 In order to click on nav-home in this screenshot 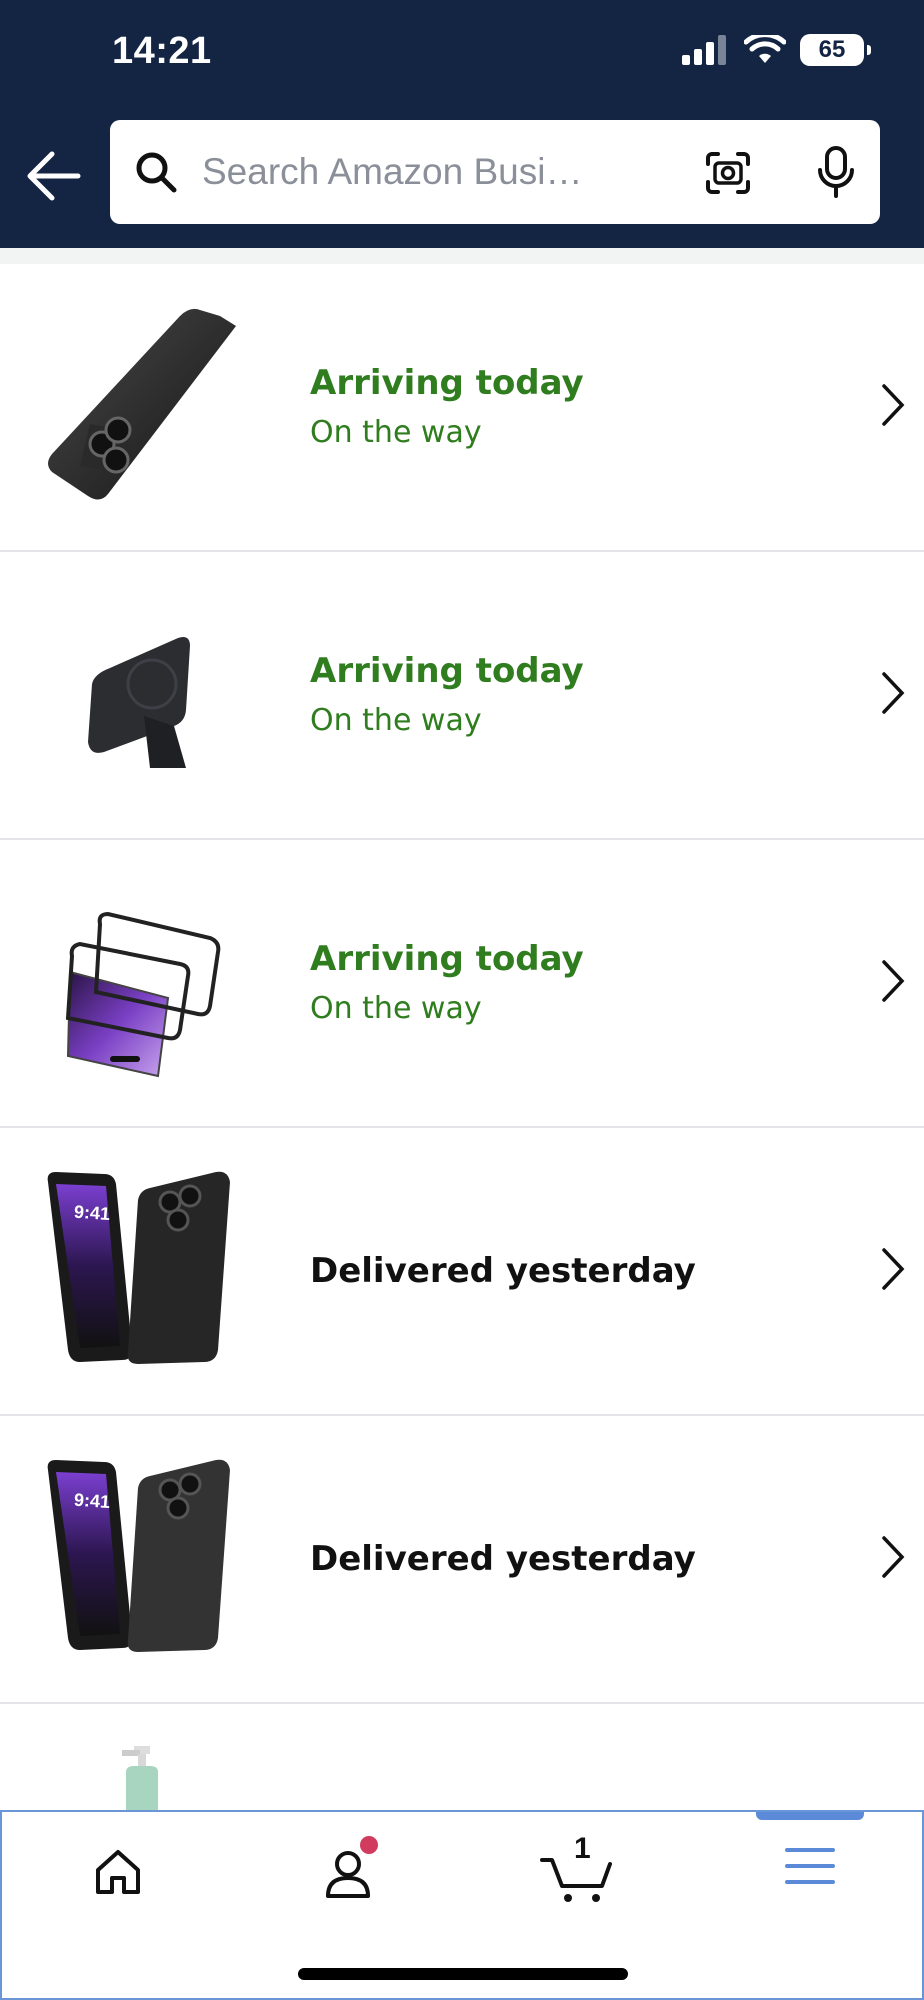, I will do `click(118, 1886)`.